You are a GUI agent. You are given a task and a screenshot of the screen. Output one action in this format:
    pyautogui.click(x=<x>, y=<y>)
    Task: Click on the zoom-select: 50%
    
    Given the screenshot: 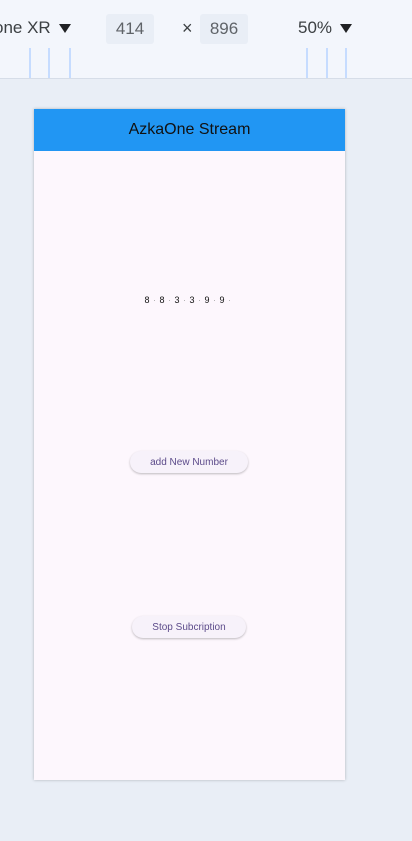 What is the action you would take?
    pyautogui.click(x=325, y=28)
    